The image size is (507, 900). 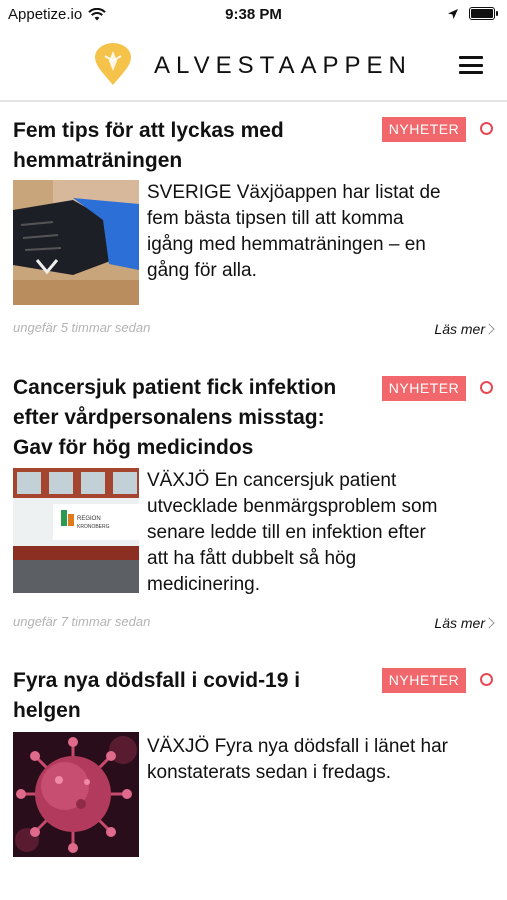 I want to click on article-timestamp: ungefär 7 timmar sedan, so click(x=82, y=621).